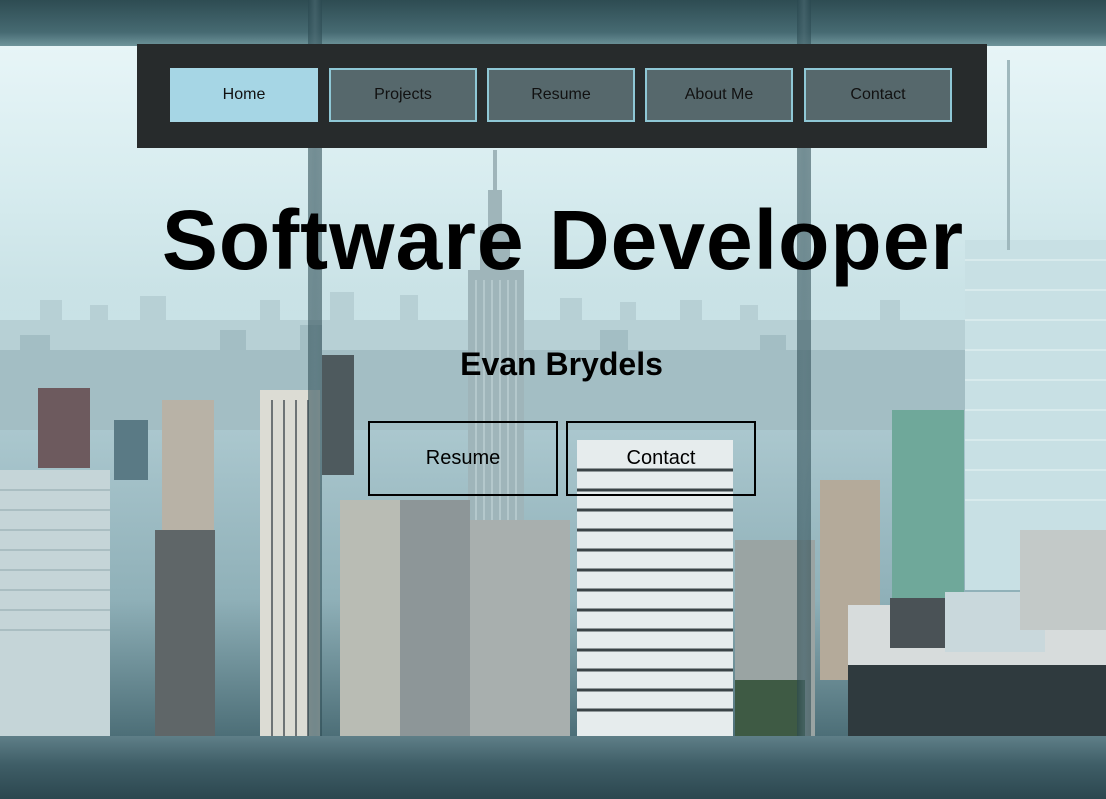 This screenshot has width=1106, height=799. I want to click on main-navigation: Home Projects Resume About Me Contact, so click(562, 96).